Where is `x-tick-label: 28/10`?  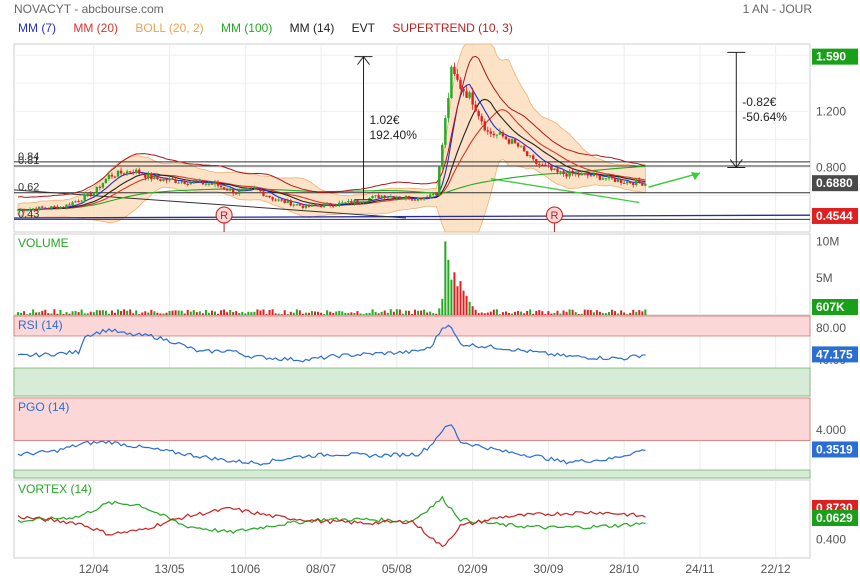 x-tick-label: 28/10 is located at coordinates (624, 569).